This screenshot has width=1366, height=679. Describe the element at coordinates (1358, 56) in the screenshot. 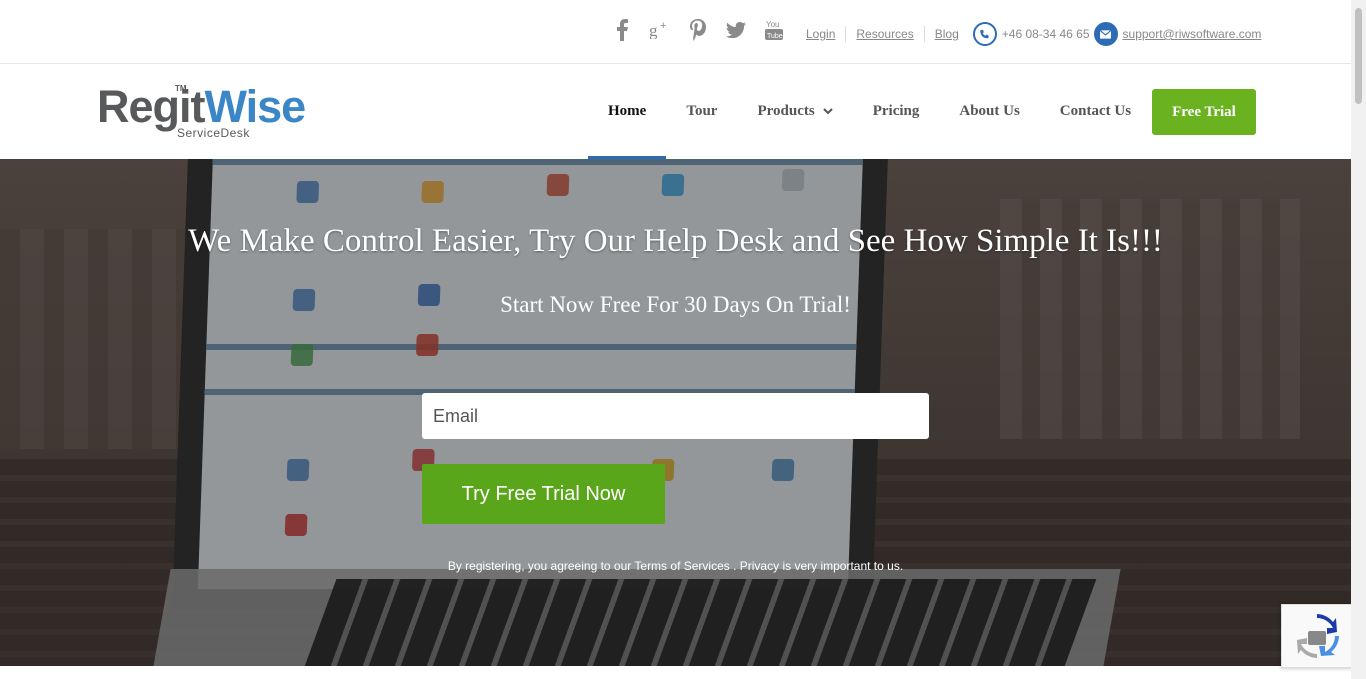

I see `scrollbar-thumb` at that location.